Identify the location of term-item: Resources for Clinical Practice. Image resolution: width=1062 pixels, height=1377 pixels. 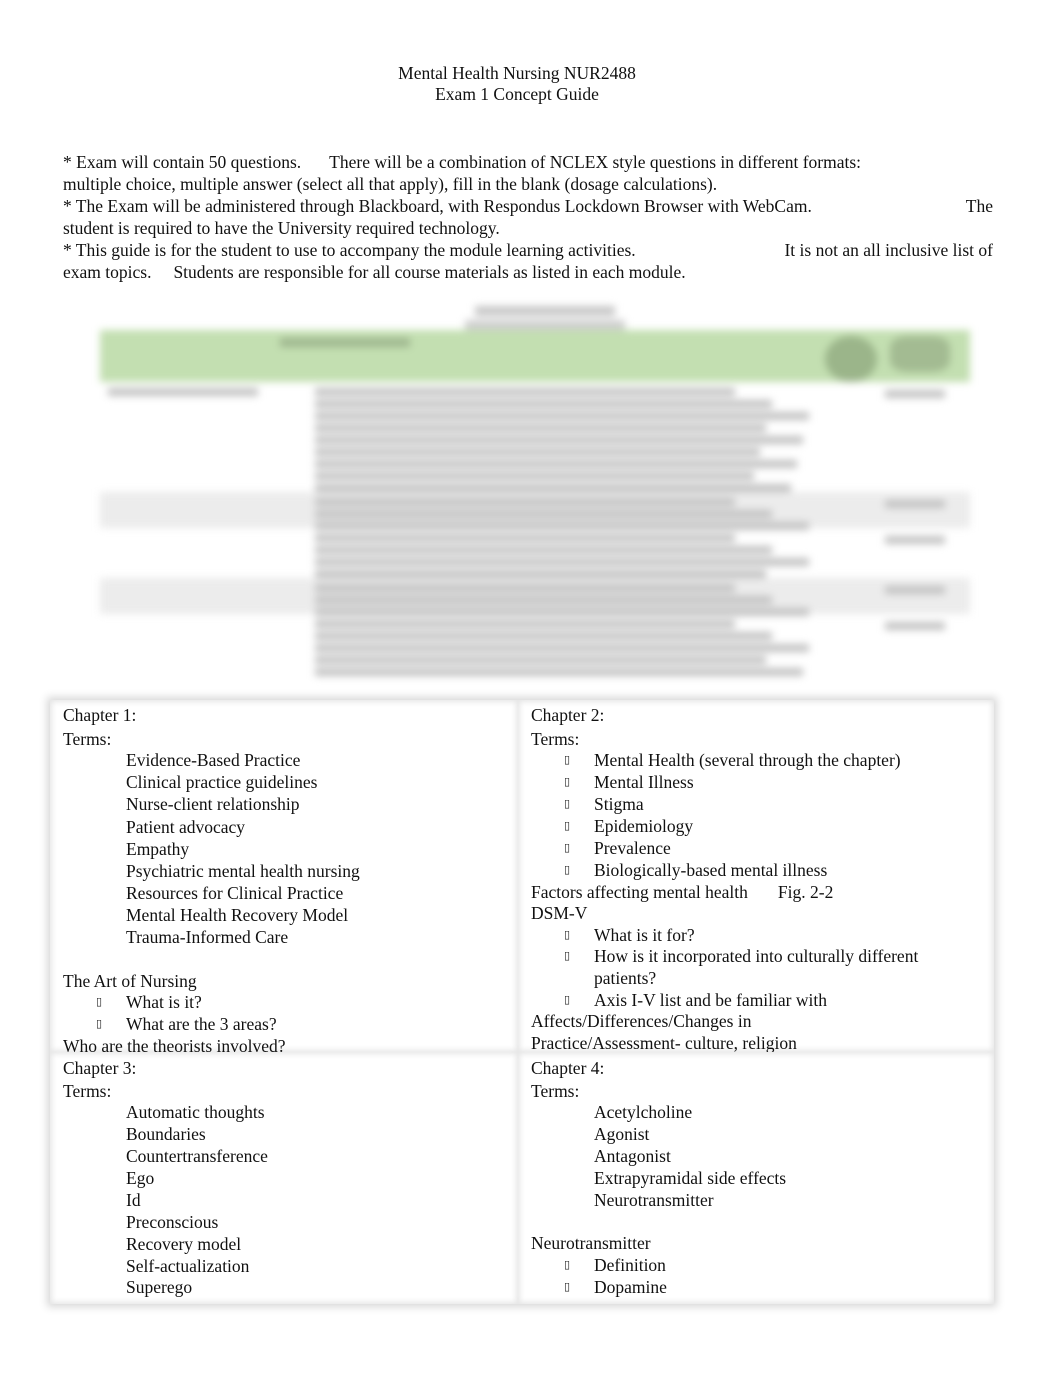
(235, 892).